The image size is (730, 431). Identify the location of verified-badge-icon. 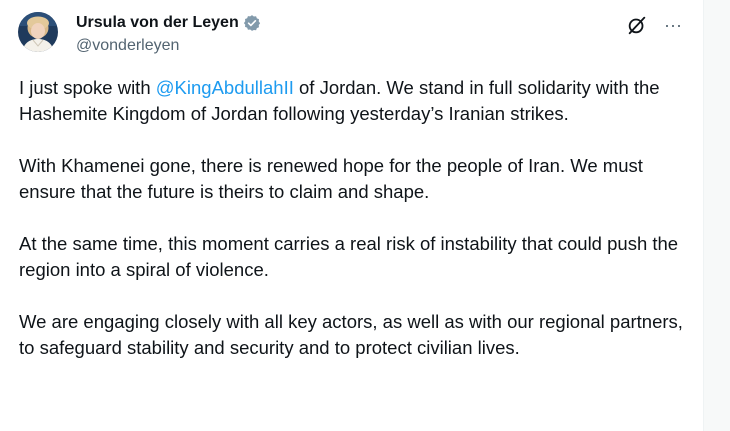
(252, 23).